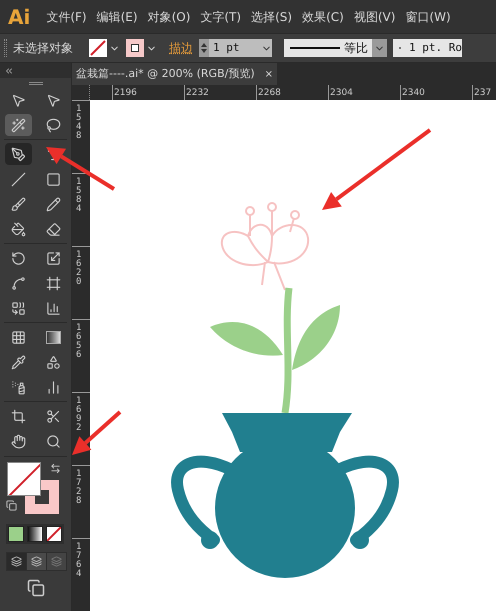 This screenshot has height=611, width=496. Describe the element at coordinates (79, 488) in the screenshot. I see `ruler-label: 1728` at that location.